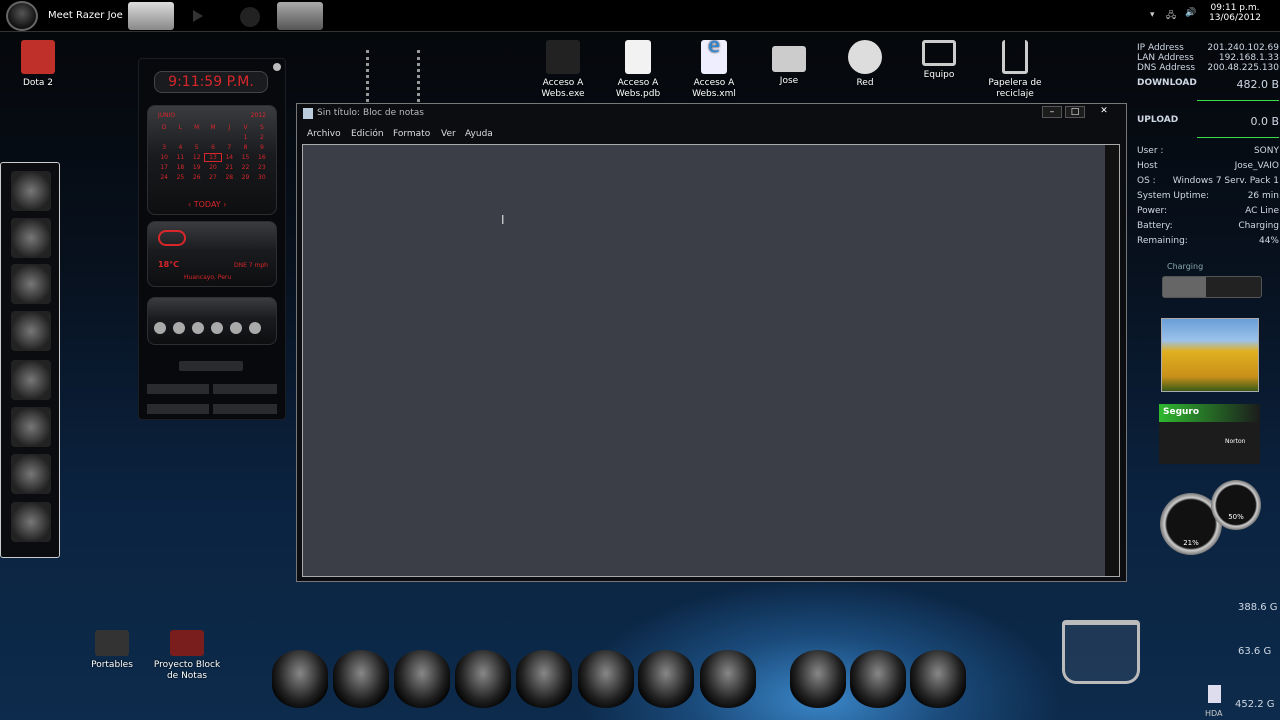 The width and height of the screenshot is (1280, 720). I want to click on calendar-day: 19, so click(197, 167).